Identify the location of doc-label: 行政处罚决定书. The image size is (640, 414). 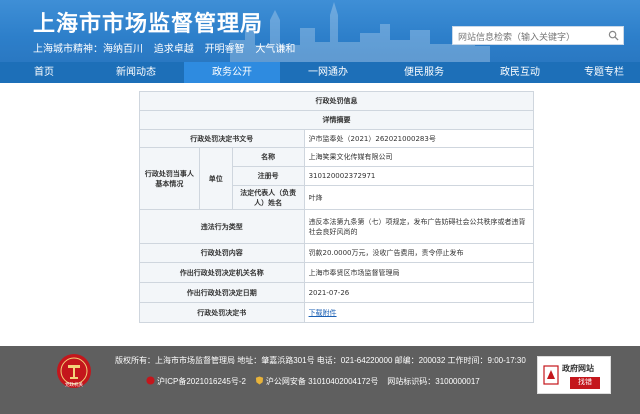
(222, 312).